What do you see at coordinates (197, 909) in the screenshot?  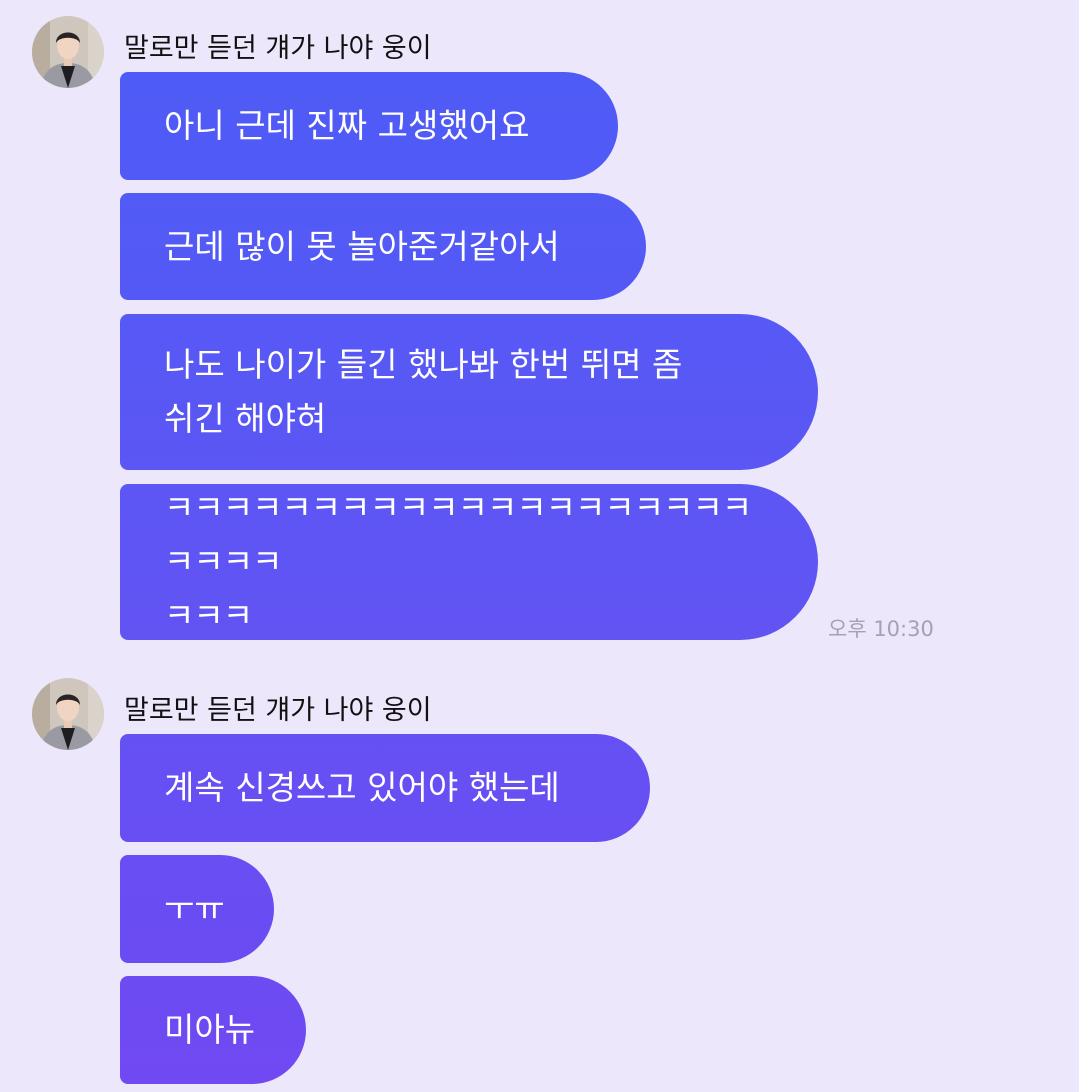 I see `message-bubble: ㅜㅠ` at bounding box center [197, 909].